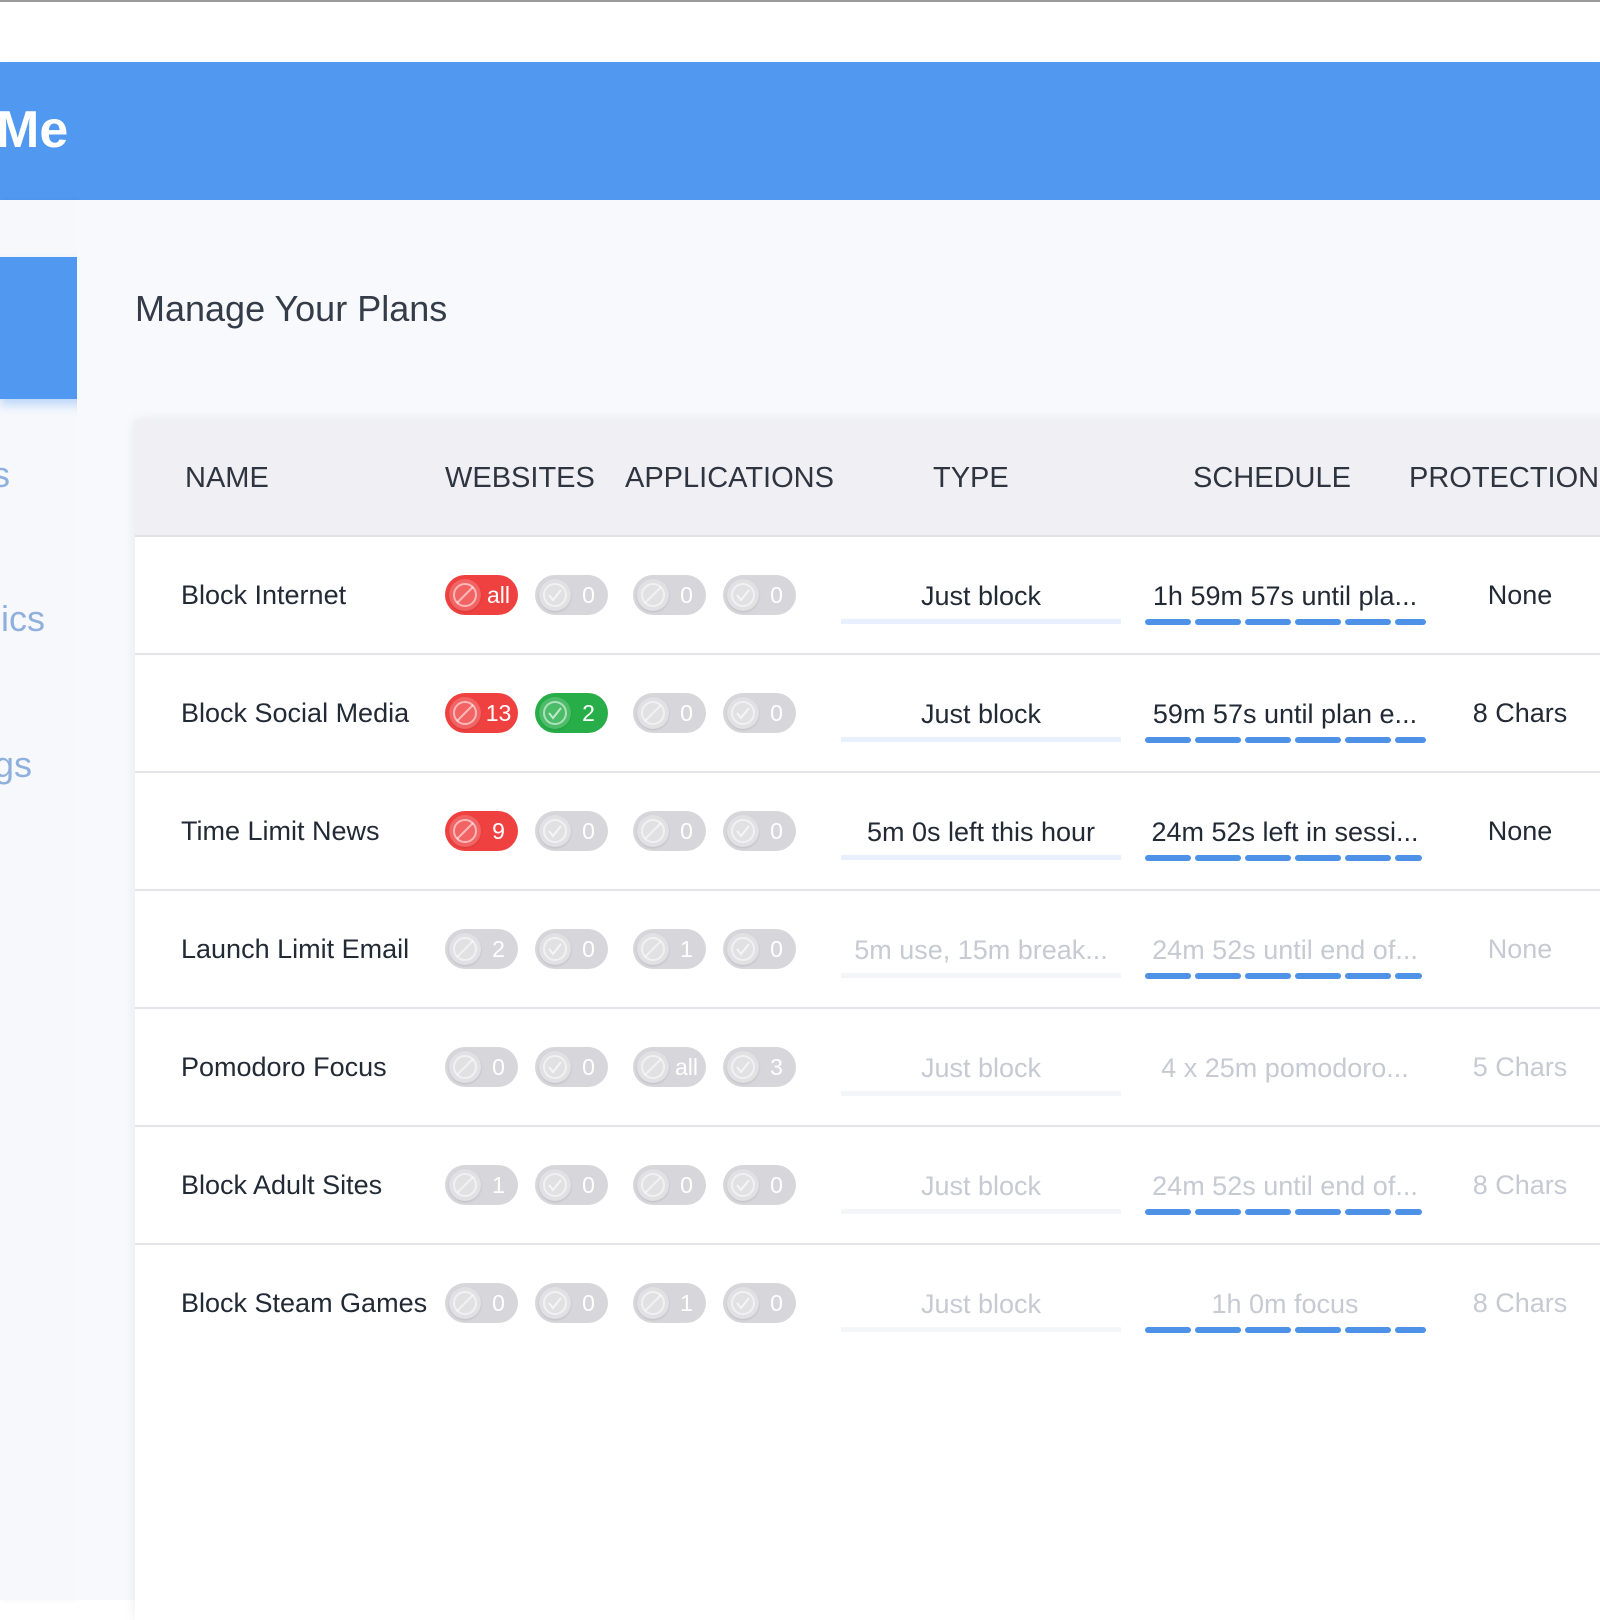  Describe the element at coordinates (981, 831) in the screenshot. I see `plan-type: 5m 0s left this hour` at that location.